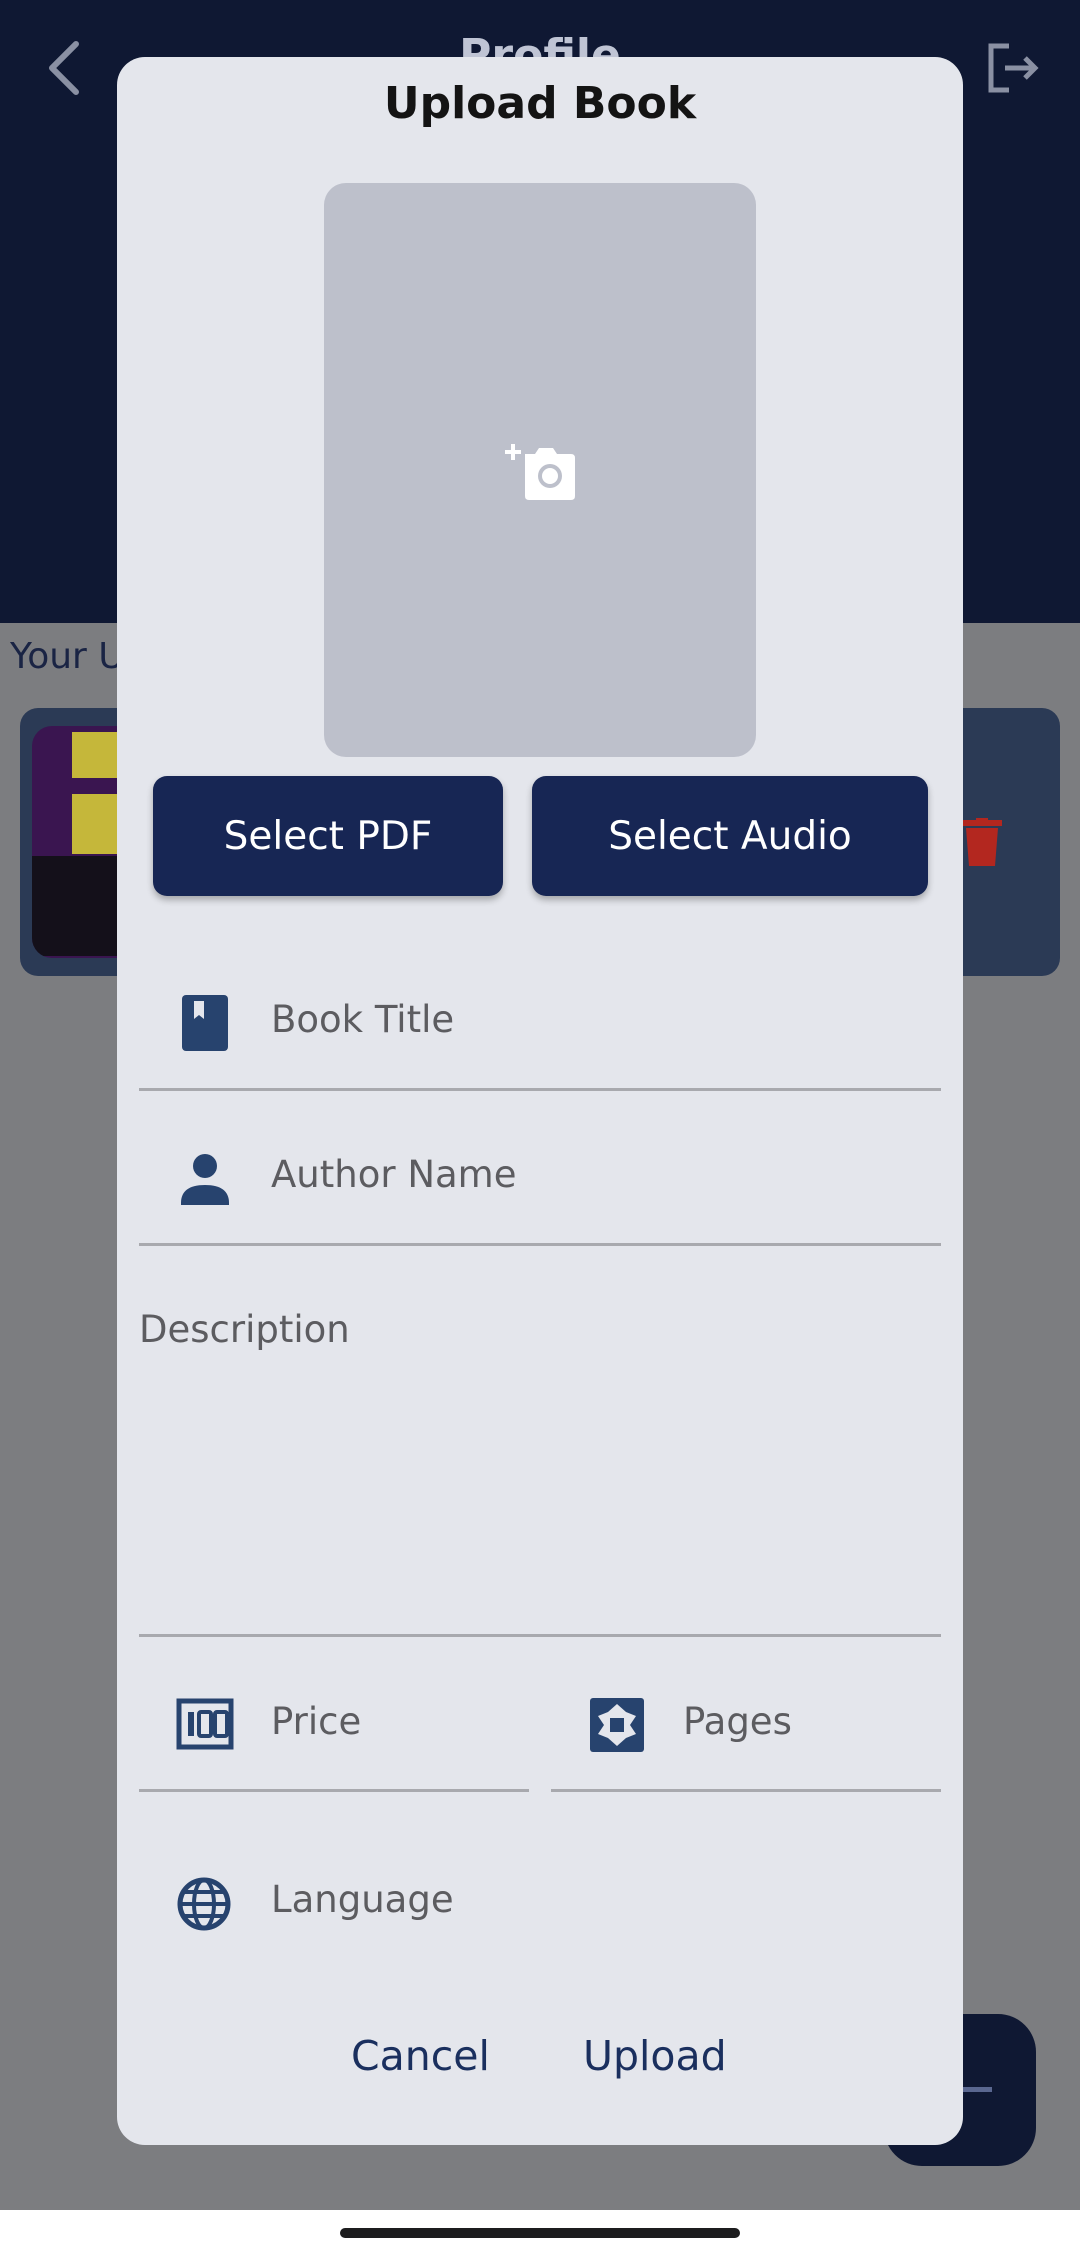 This screenshot has height=2254, width=1080. What do you see at coordinates (746, 1790) in the screenshot?
I see `pages-underline` at bounding box center [746, 1790].